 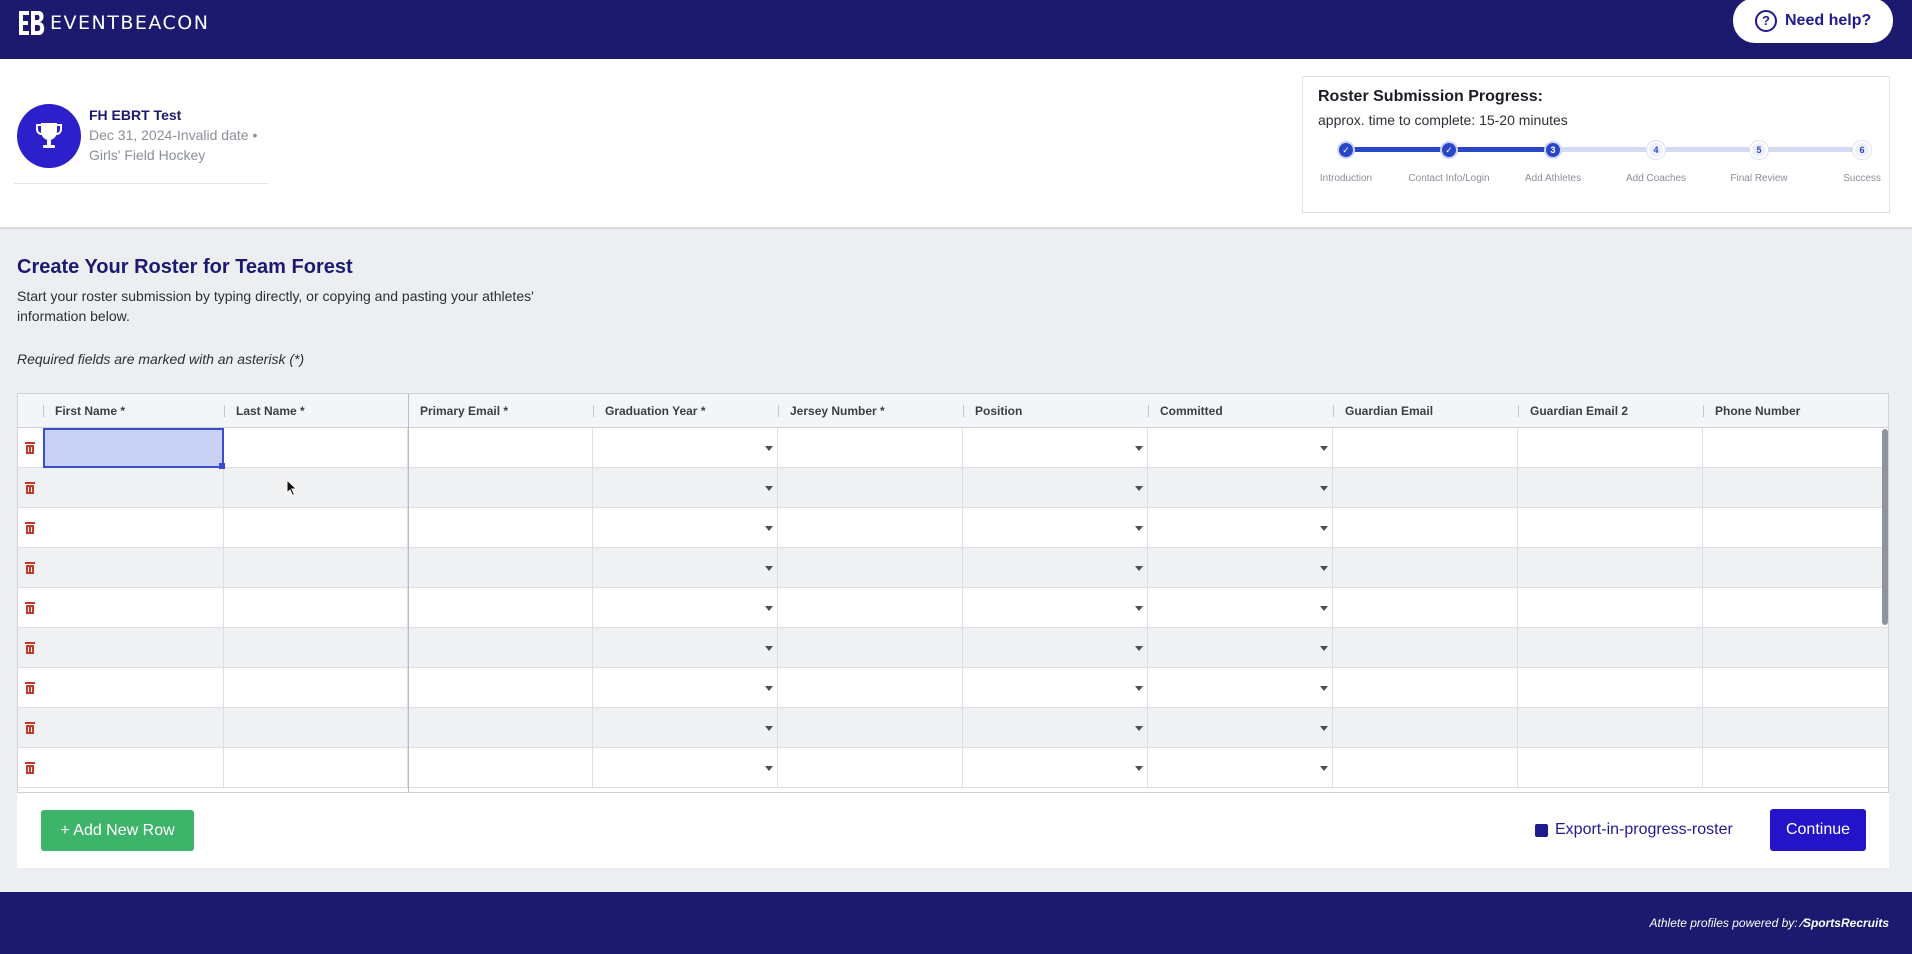 I want to click on column-header: Jersey Number *, so click(x=870, y=411).